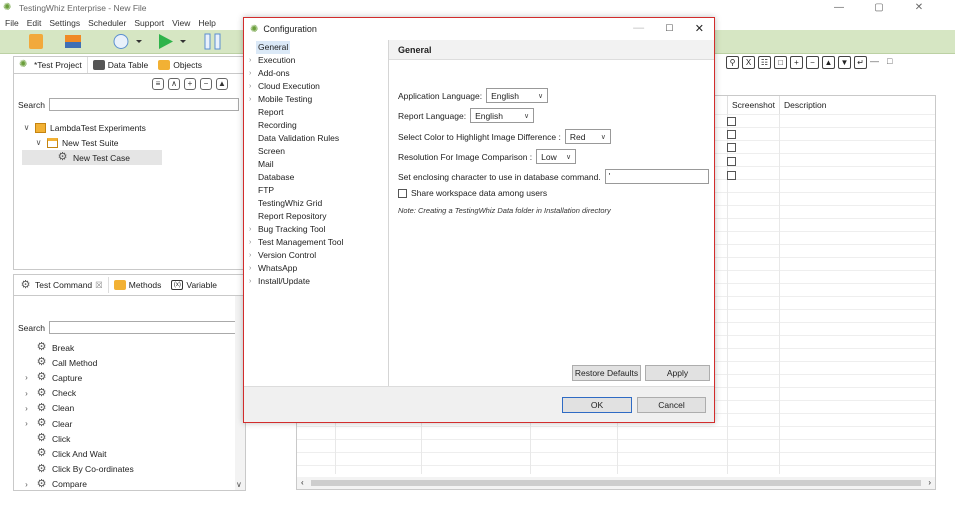 Image resolution: width=955 pixels, height=513 pixels. Describe the element at coordinates (92, 157) in the screenshot. I see `tree-item: ⚙ New Test Case` at that location.